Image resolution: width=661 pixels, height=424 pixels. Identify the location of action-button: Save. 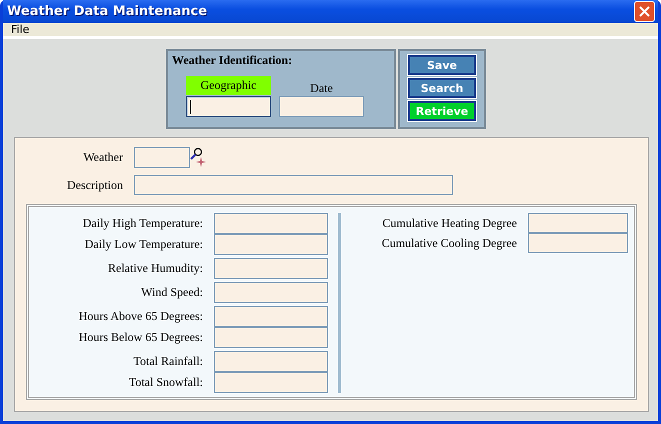
(442, 65).